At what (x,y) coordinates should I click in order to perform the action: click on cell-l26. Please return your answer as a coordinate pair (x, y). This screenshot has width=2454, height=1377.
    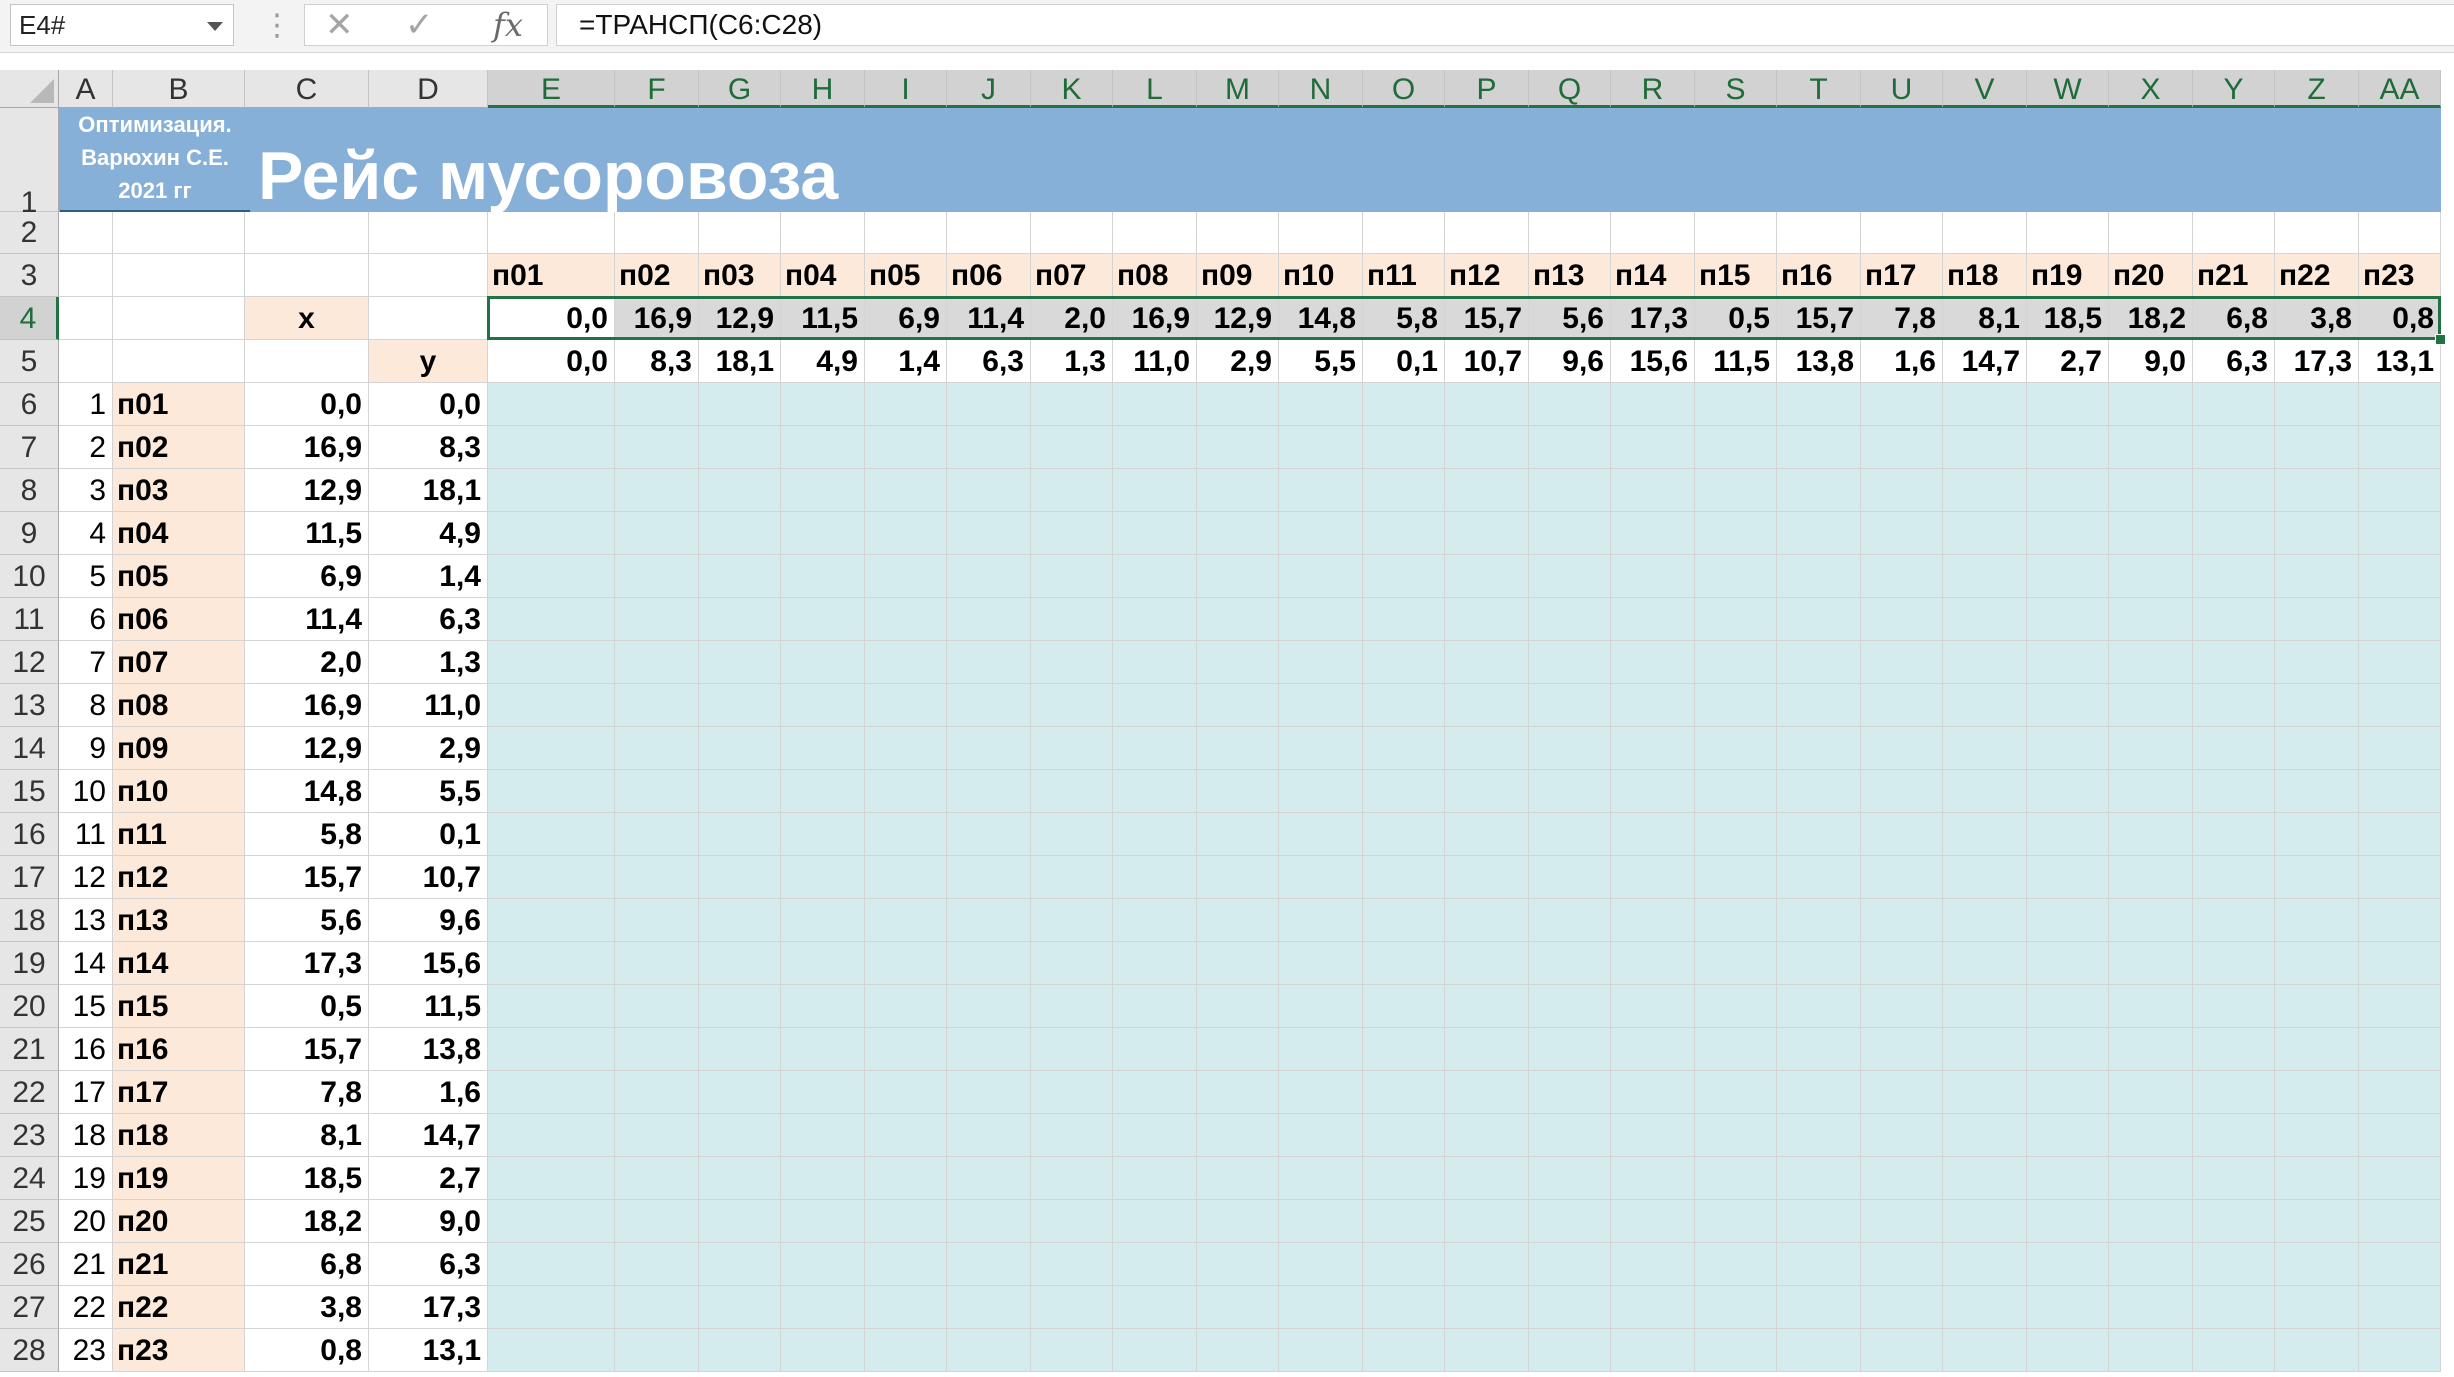
    Looking at the image, I should click on (1155, 1264).